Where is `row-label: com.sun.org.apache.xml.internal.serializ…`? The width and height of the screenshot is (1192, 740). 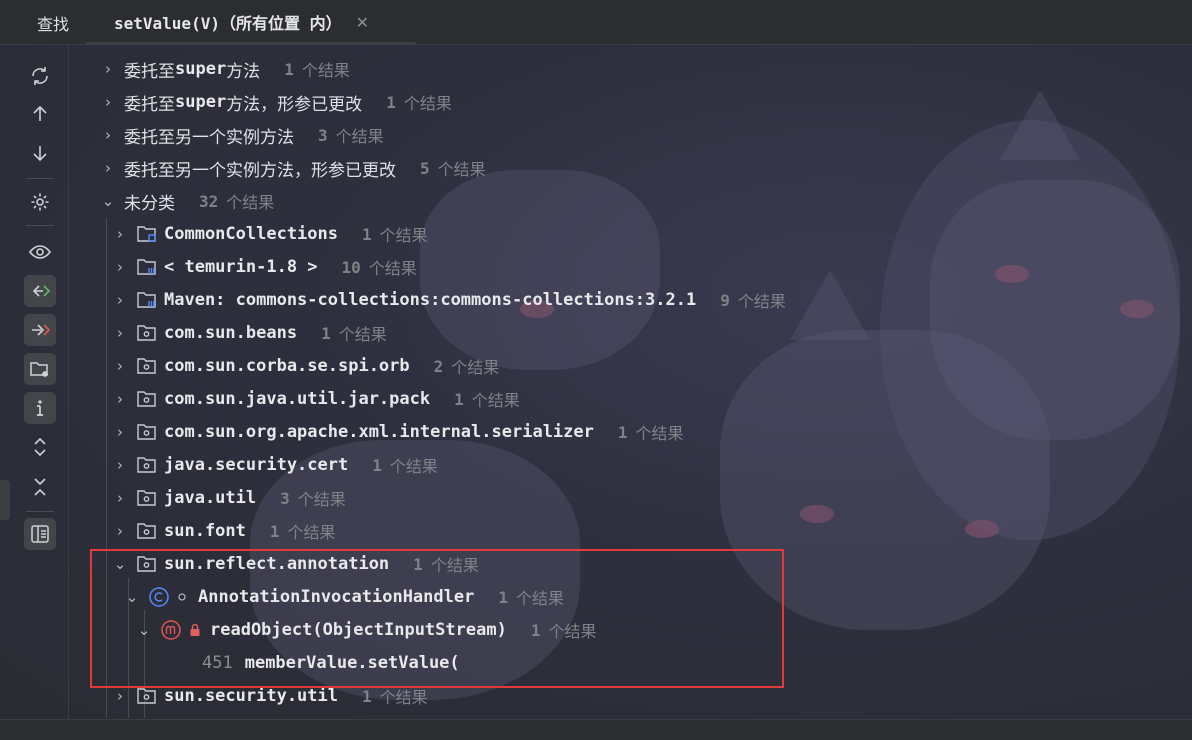 row-label: com.sun.org.apache.xml.internal.serializ… is located at coordinates (379, 432).